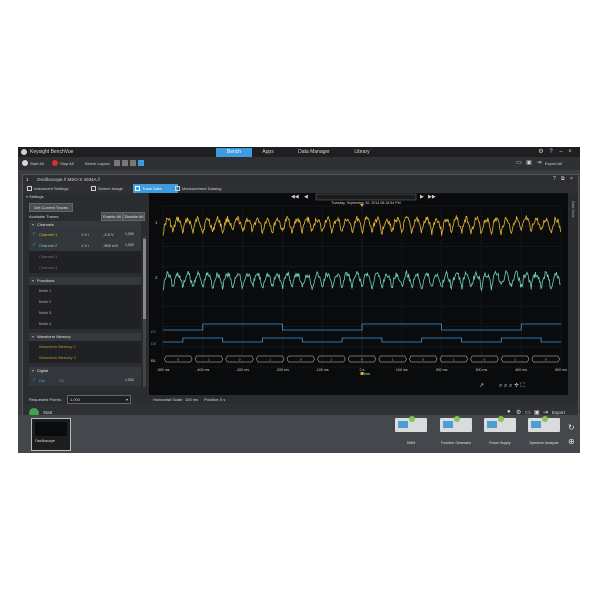 The height and width of the screenshot is (600, 600). I want to click on channel-row: ✓ Channel 1 1 V / -2.5 V 1,000, so click(85, 234).